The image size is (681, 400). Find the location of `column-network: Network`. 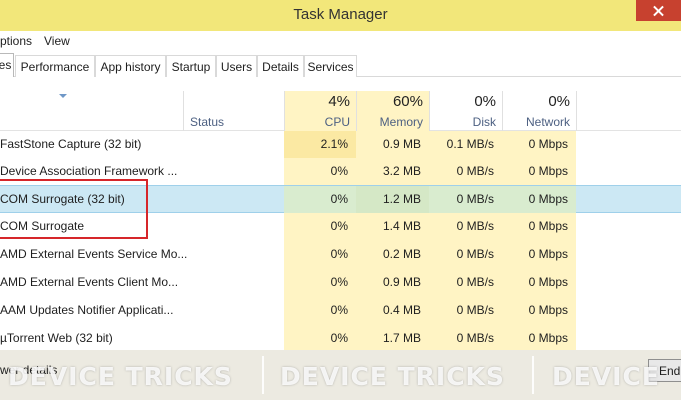

column-network: Network is located at coordinates (536, 122).